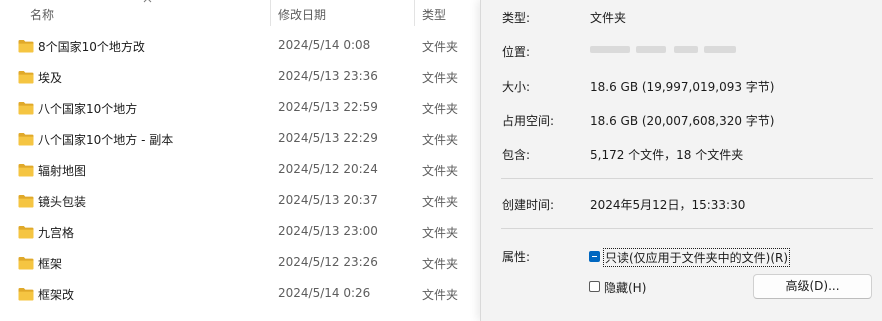 Image resolution: width=882 pixels, height=321 pixels. Describe the element at coordinates (516, 257) in the screenshot. I see `attributes-label: 属性:` at that location.